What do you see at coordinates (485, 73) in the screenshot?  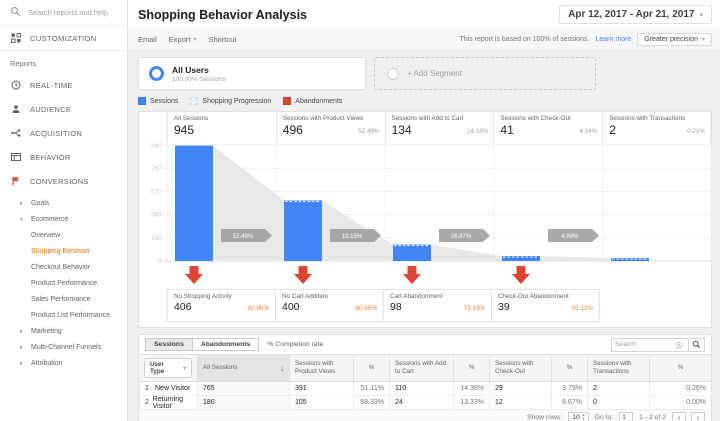 I see `add-segment-button: + Add Segment` at bounding box center [485, 73].